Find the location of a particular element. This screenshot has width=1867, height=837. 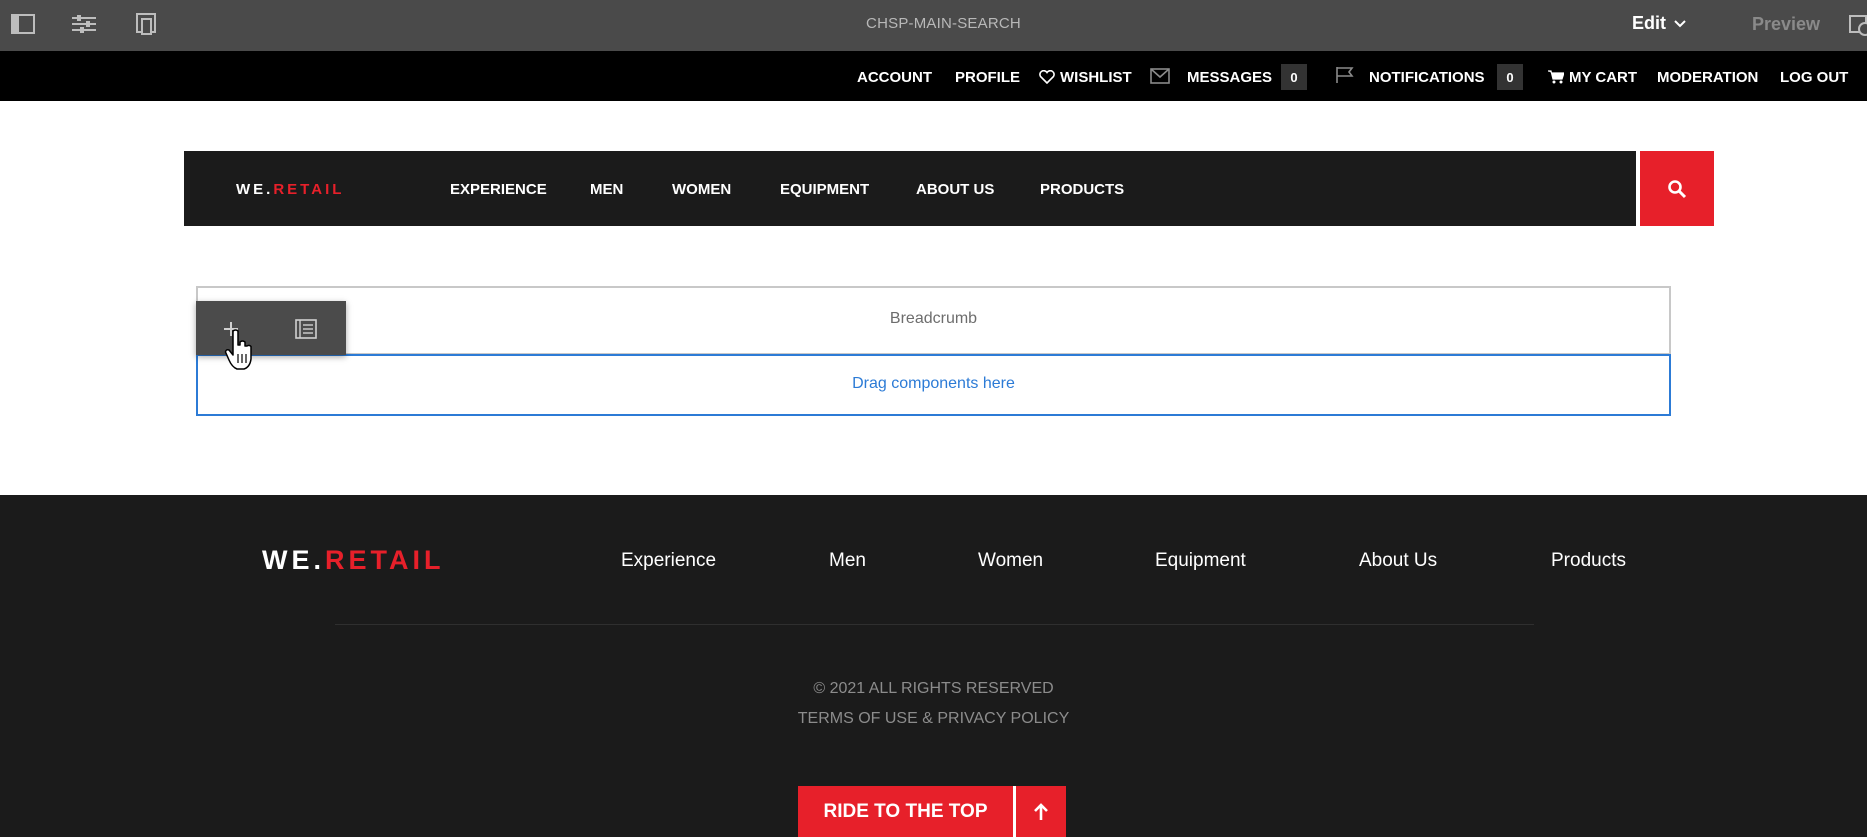

footer-link-men: Men is located at coordinates (847, 561).